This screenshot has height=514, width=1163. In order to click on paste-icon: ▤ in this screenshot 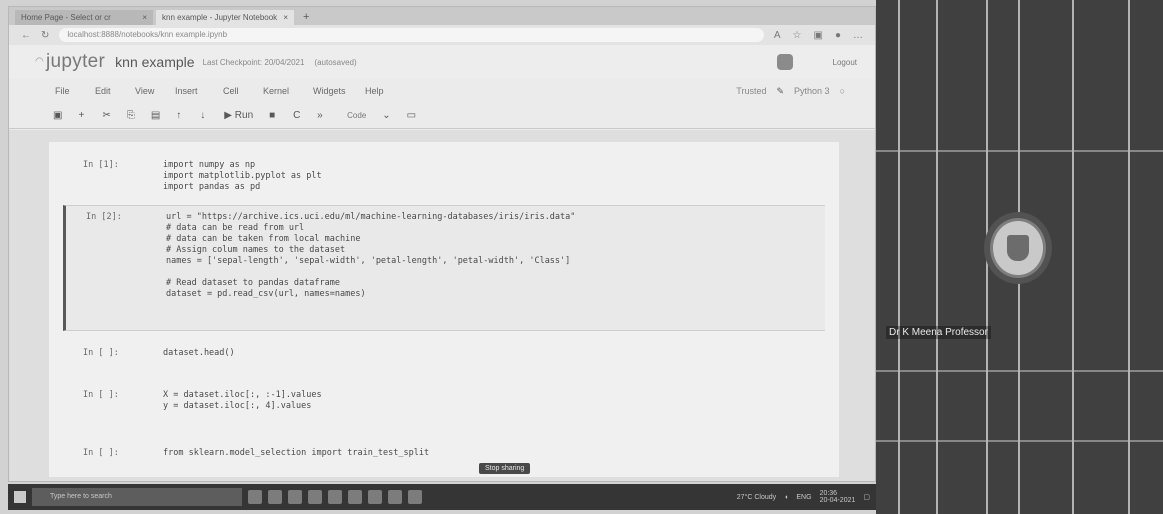, I will do `click(155, 115)`.